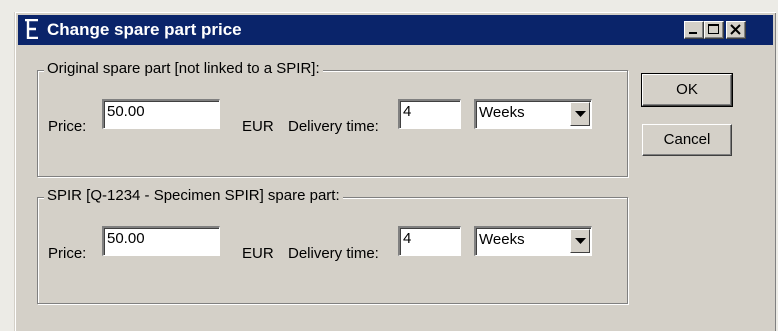 Image resolution: width=778 pixels, height=331 pixels. Describe the element at coordinates (31, 29) in the screenshot. I see `app-e-icon` at that location.